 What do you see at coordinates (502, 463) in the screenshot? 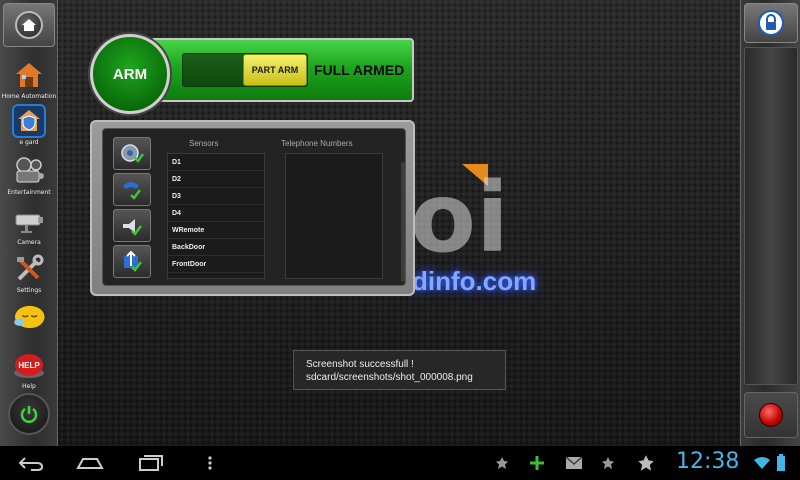
I see `star-notification-icon` at bounding box center [502, 463].